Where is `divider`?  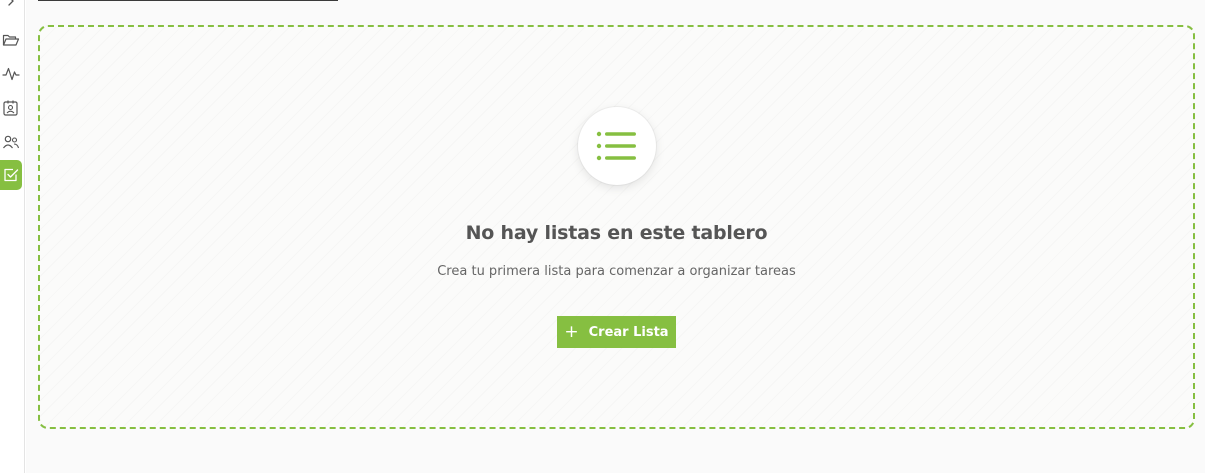
divider is located at coordinates (188, 0).